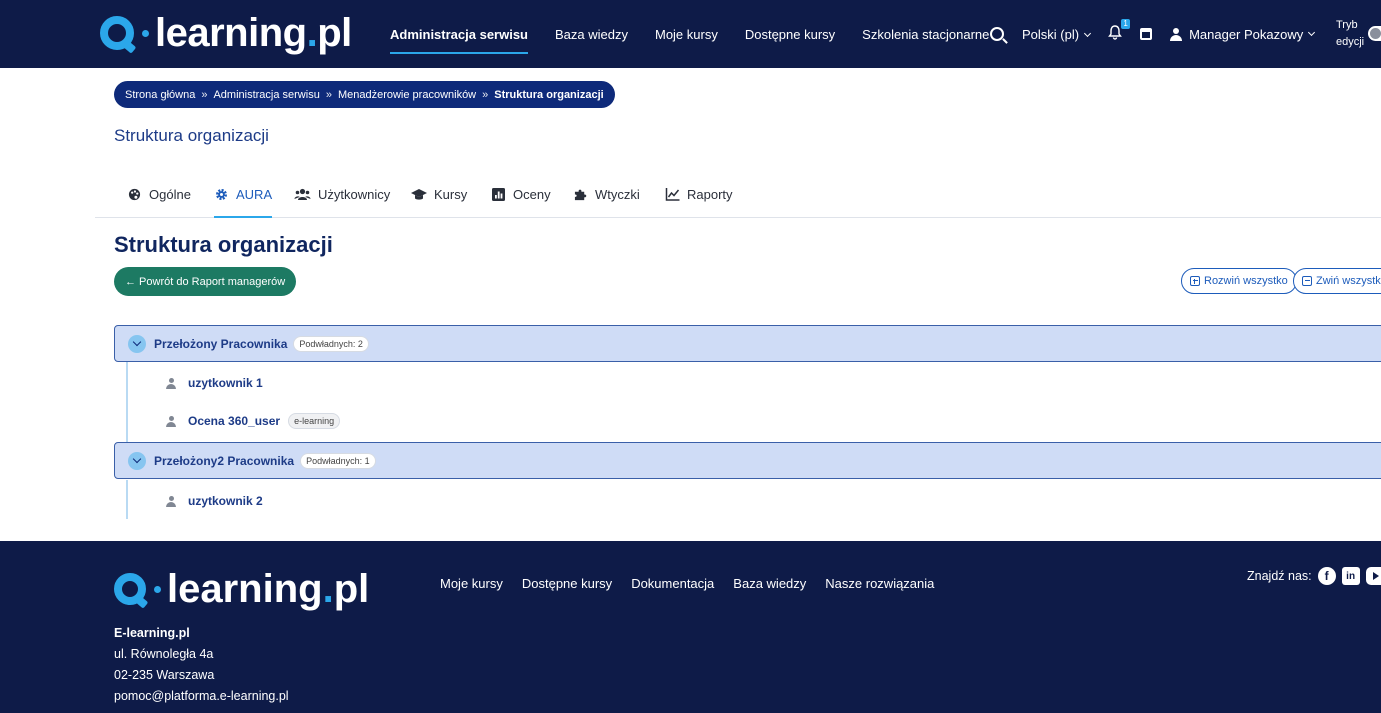 The height and width of the screenshot is (713, 1381). Describe the element at coordinates (1246, 281) in the screenshot. I see `expand-all-label: Rozwiń wszystko` at that location.